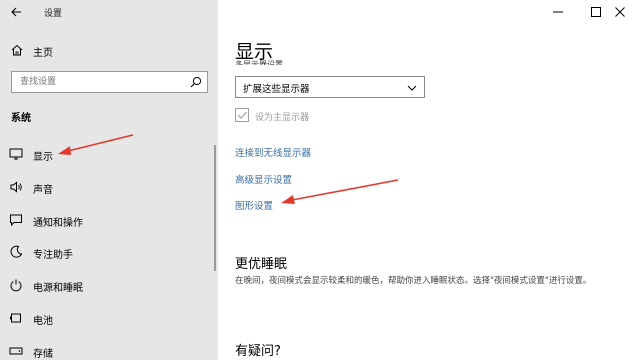  I want to click on speaker-icon, so click(16, 187).